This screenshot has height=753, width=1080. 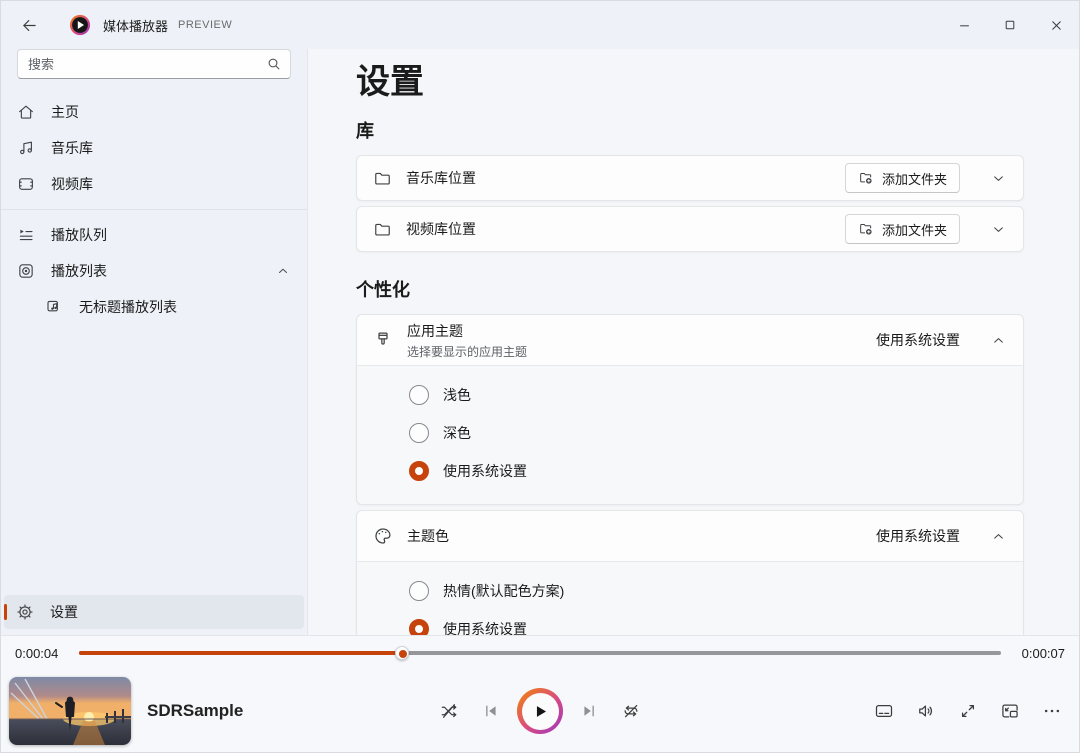 I want to click on sidebar-nav: 主页 音乐库 视频库 播放队列 播放列表 无标题播放列表, so click(x=154, y=209).